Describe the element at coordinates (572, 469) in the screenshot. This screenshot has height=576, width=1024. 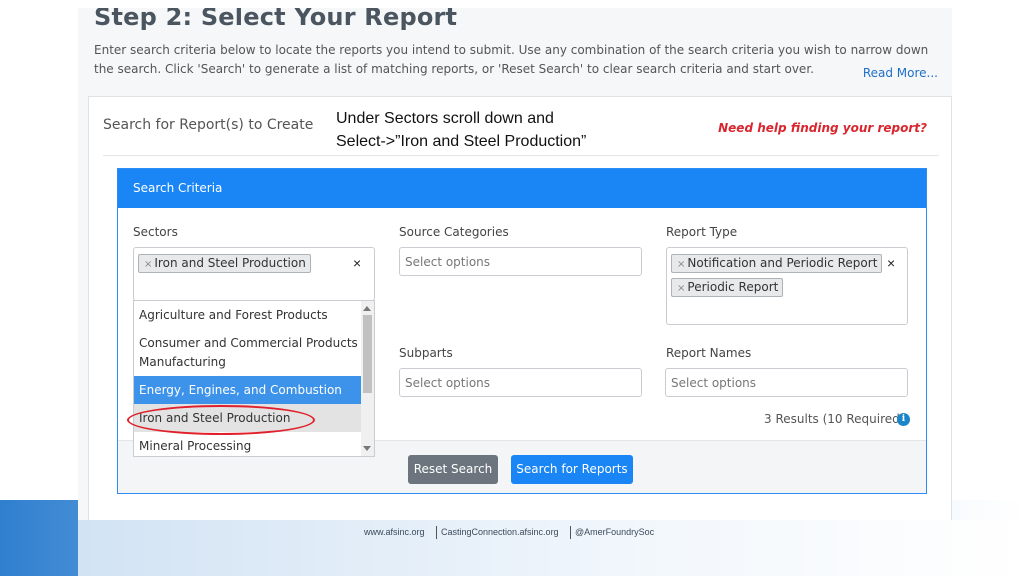
I see `search-for-reports-button: Search for Reports` at that location.